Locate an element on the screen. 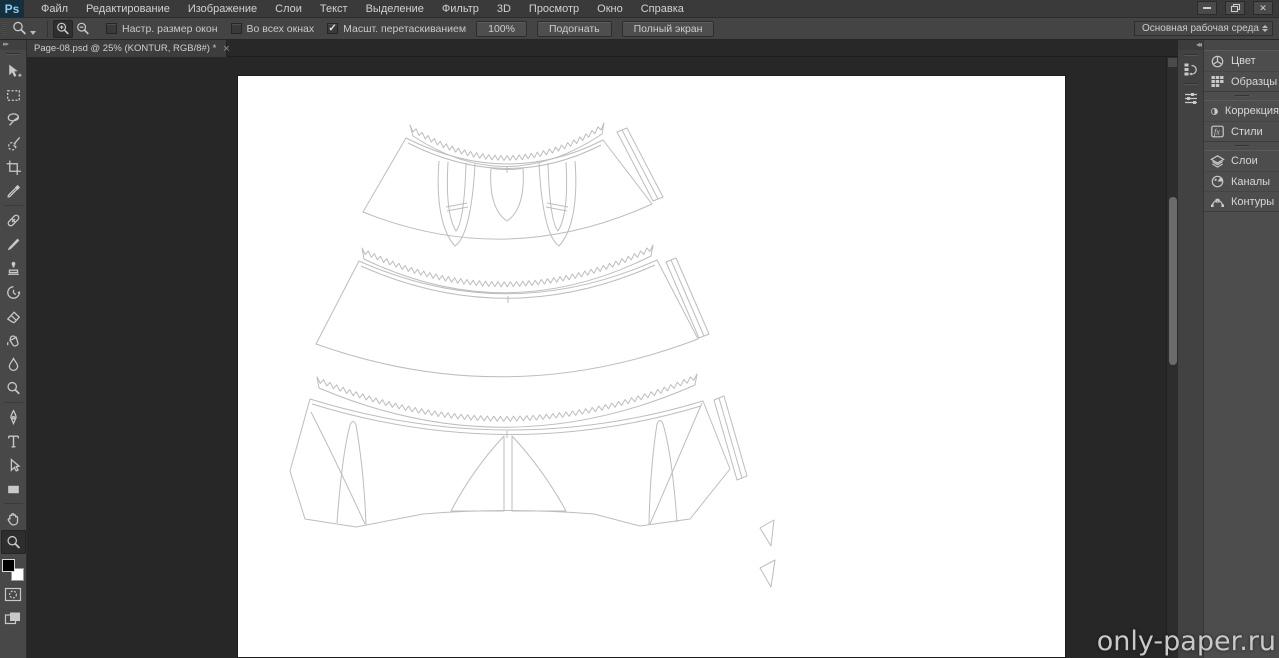 The image size is (1279, 658). zoom-out-button is located at coordinates (83, 29).